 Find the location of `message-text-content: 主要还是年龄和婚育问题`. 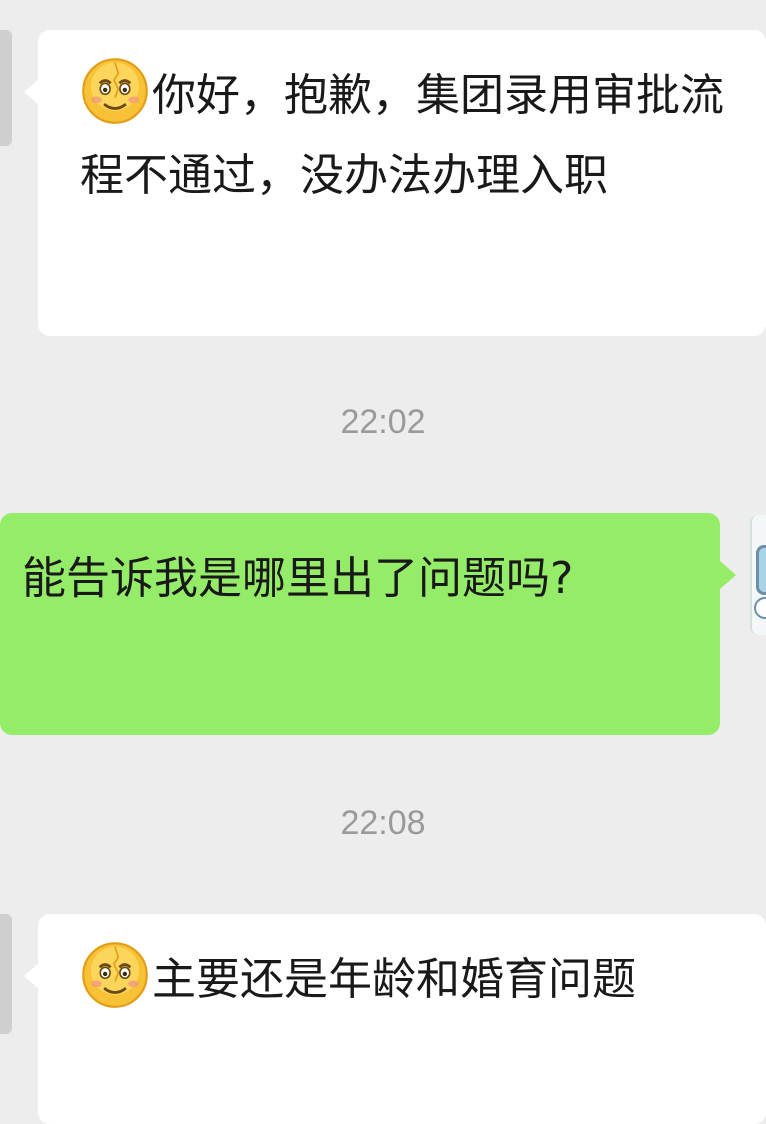

message-text-content: 主要还是年龄和婚育问题 is located at coordinates (394, 979).